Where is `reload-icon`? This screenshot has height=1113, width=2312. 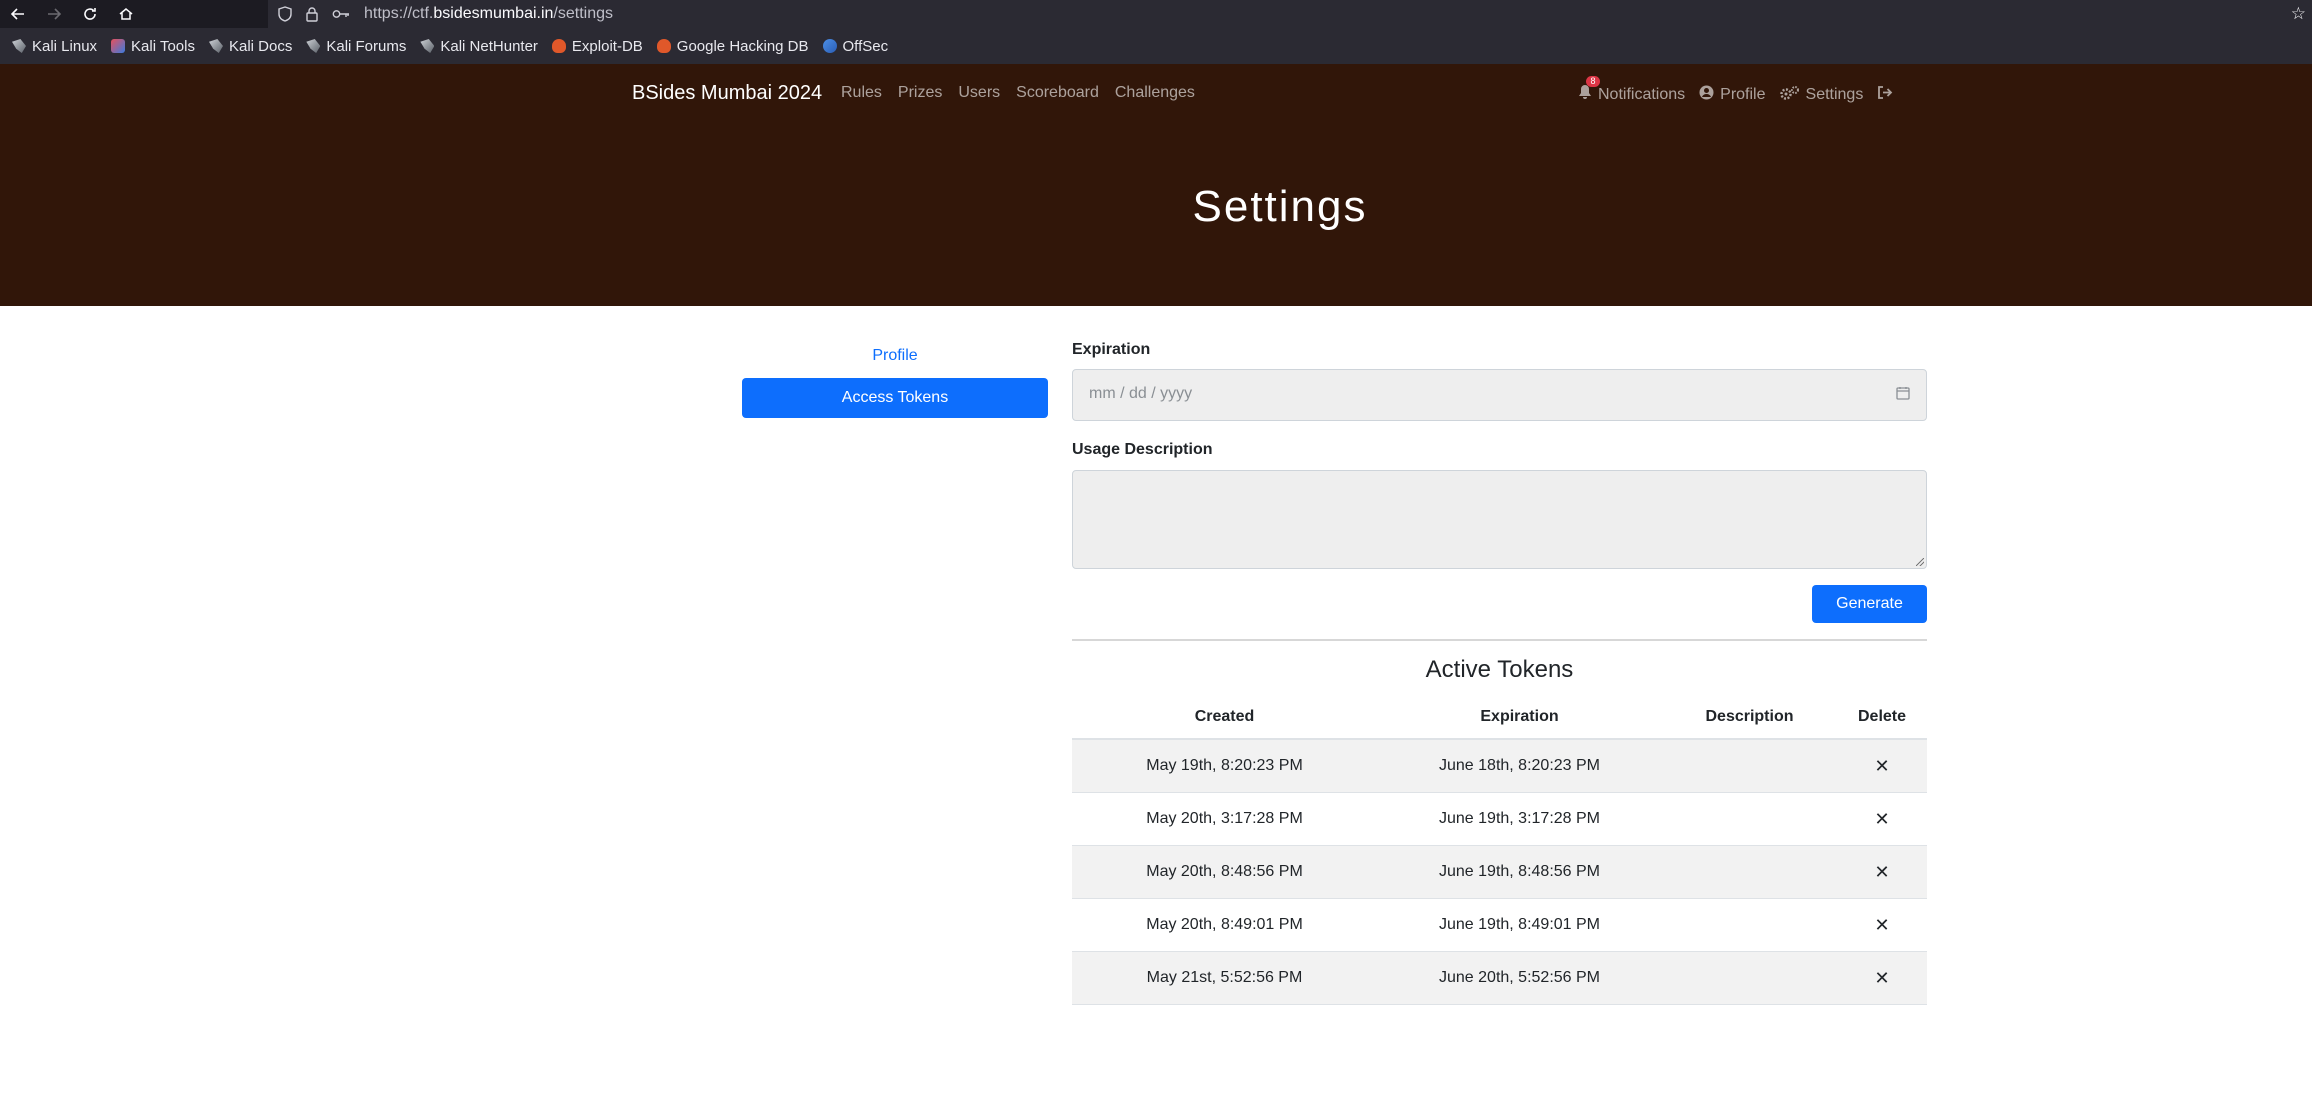
reload-icon is located at coordinates (90, 14).